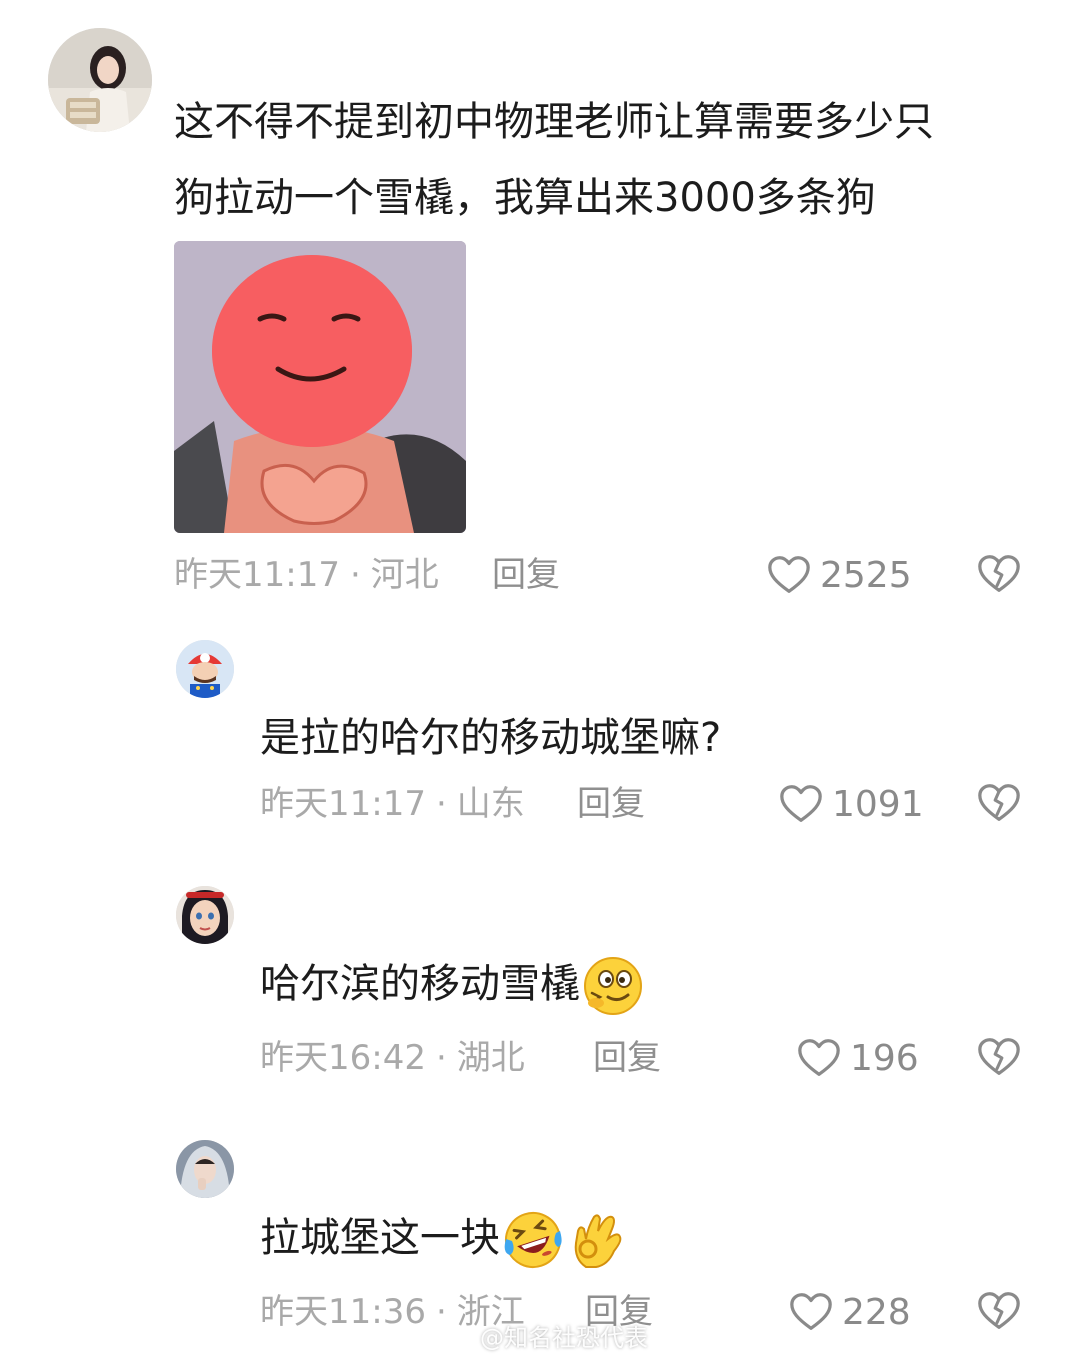 Image resolution: width=1080 pixels, height=1360 pixels. What do you see at coordinates (343, 1312) in the screenshot?
I see `timestamp: 昨天11:36` at bounding box center [343, 1312].